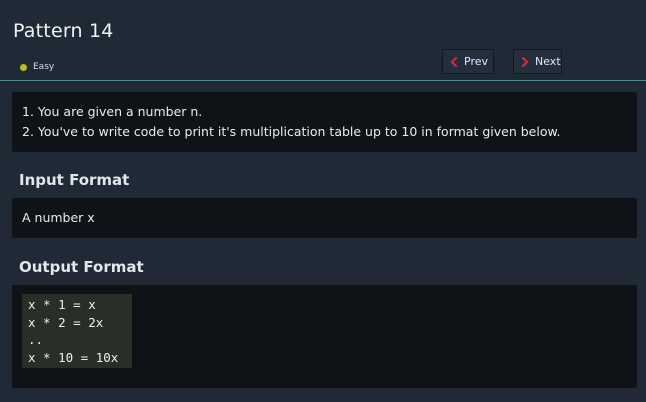 The image size is (646, 402). What do you see at coordinates (44, 67) in the screenshot?
I see `difficulty-label: Easy` at bounding box center [44, 67].